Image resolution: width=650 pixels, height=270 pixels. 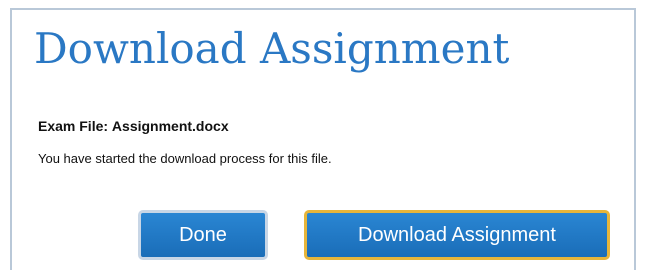 I want to click on exam-file-label: Exam File:, so click(x=73, y=126).